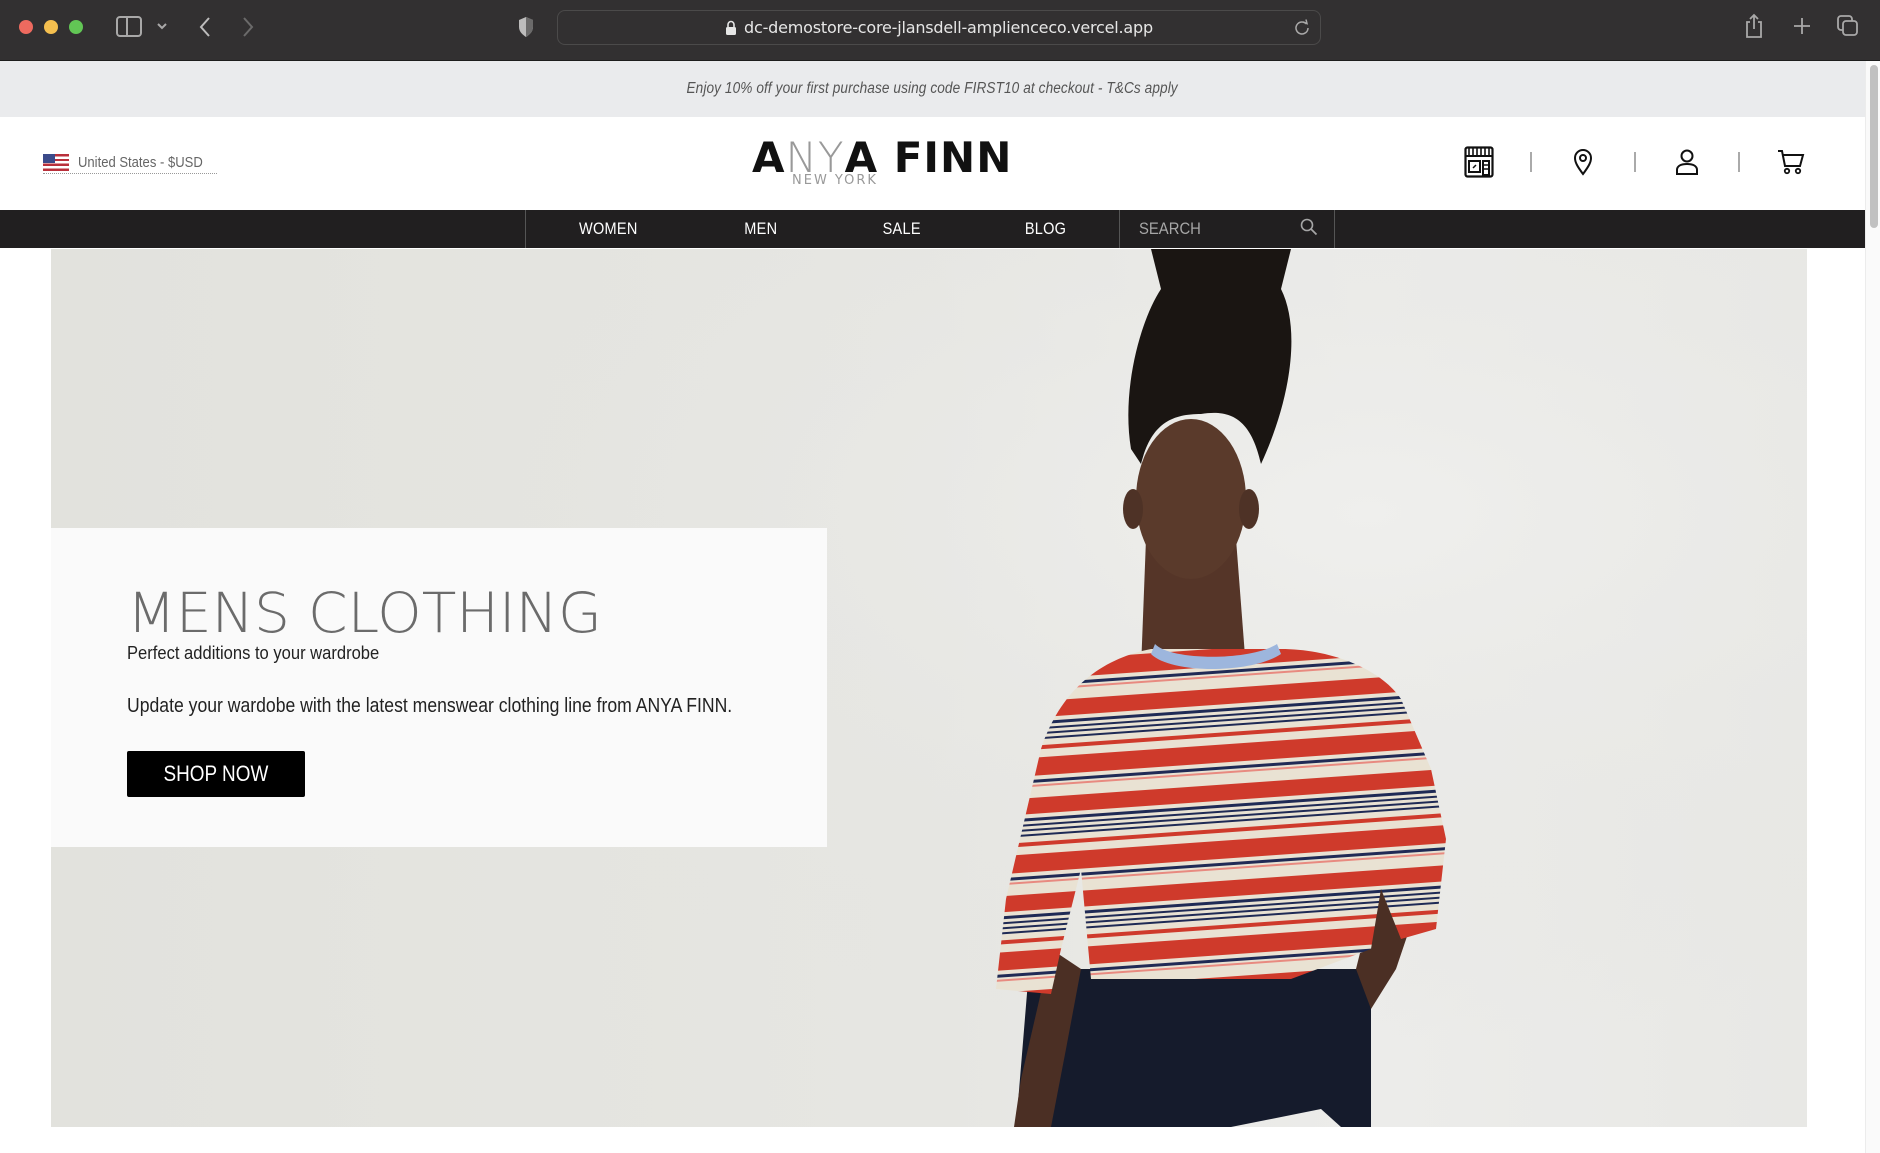 The width and height of the screenshot is (1880, 1153). Describe the element at coordinates (26, 27) in the screenshot. I see `close-window-button` at that location.